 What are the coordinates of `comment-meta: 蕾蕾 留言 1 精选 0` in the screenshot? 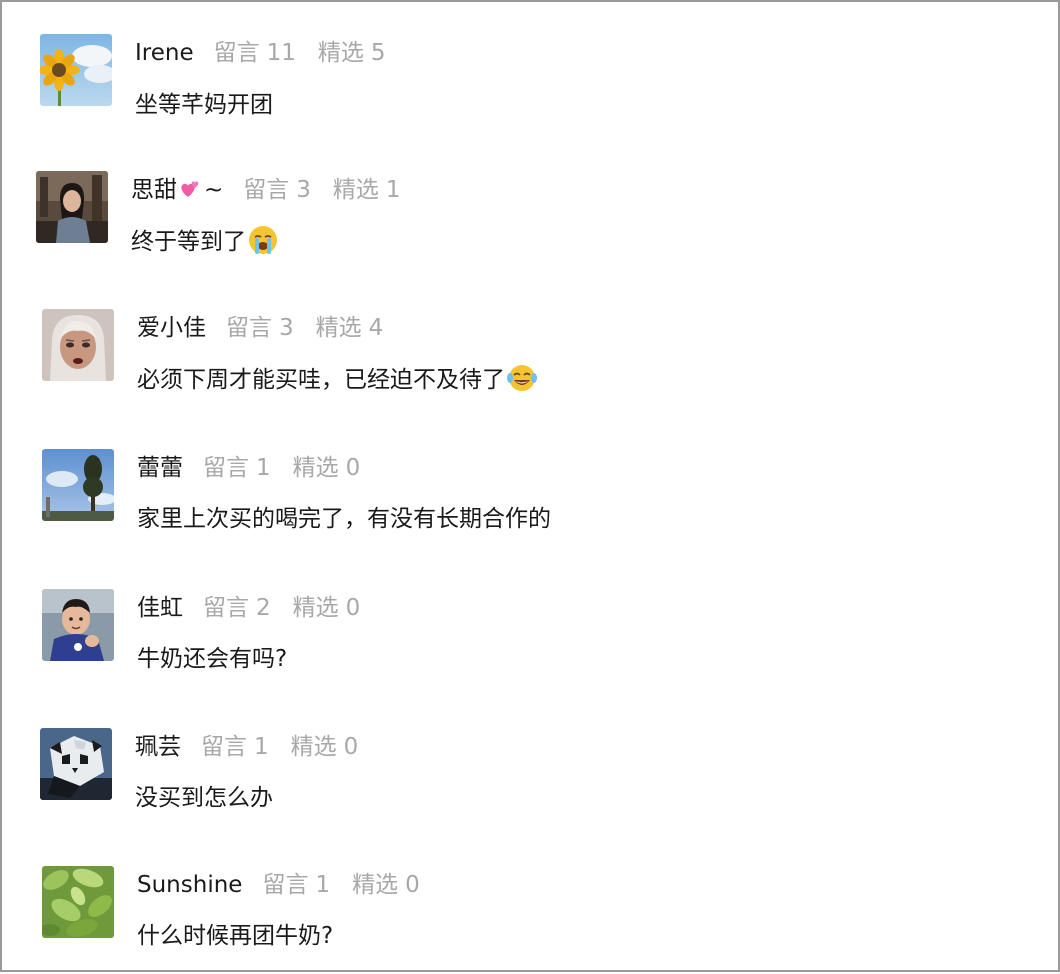 It's located at (248, 468).